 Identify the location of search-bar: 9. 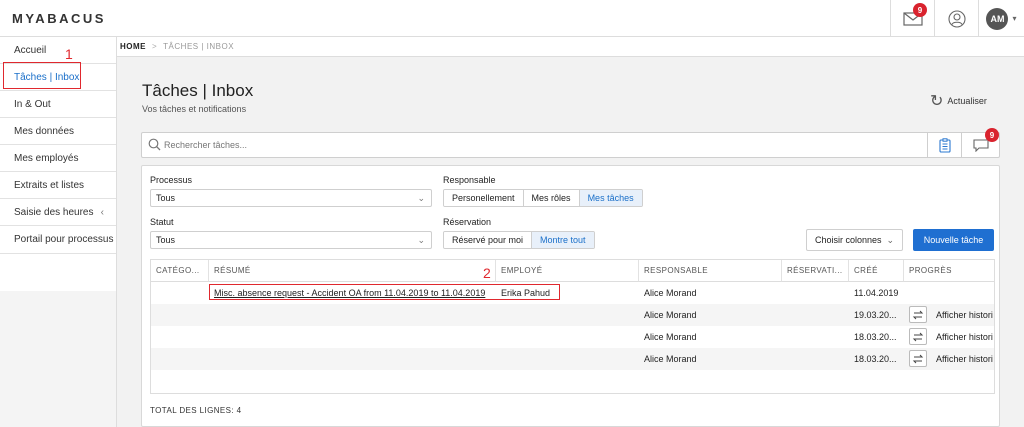
(570, 143).